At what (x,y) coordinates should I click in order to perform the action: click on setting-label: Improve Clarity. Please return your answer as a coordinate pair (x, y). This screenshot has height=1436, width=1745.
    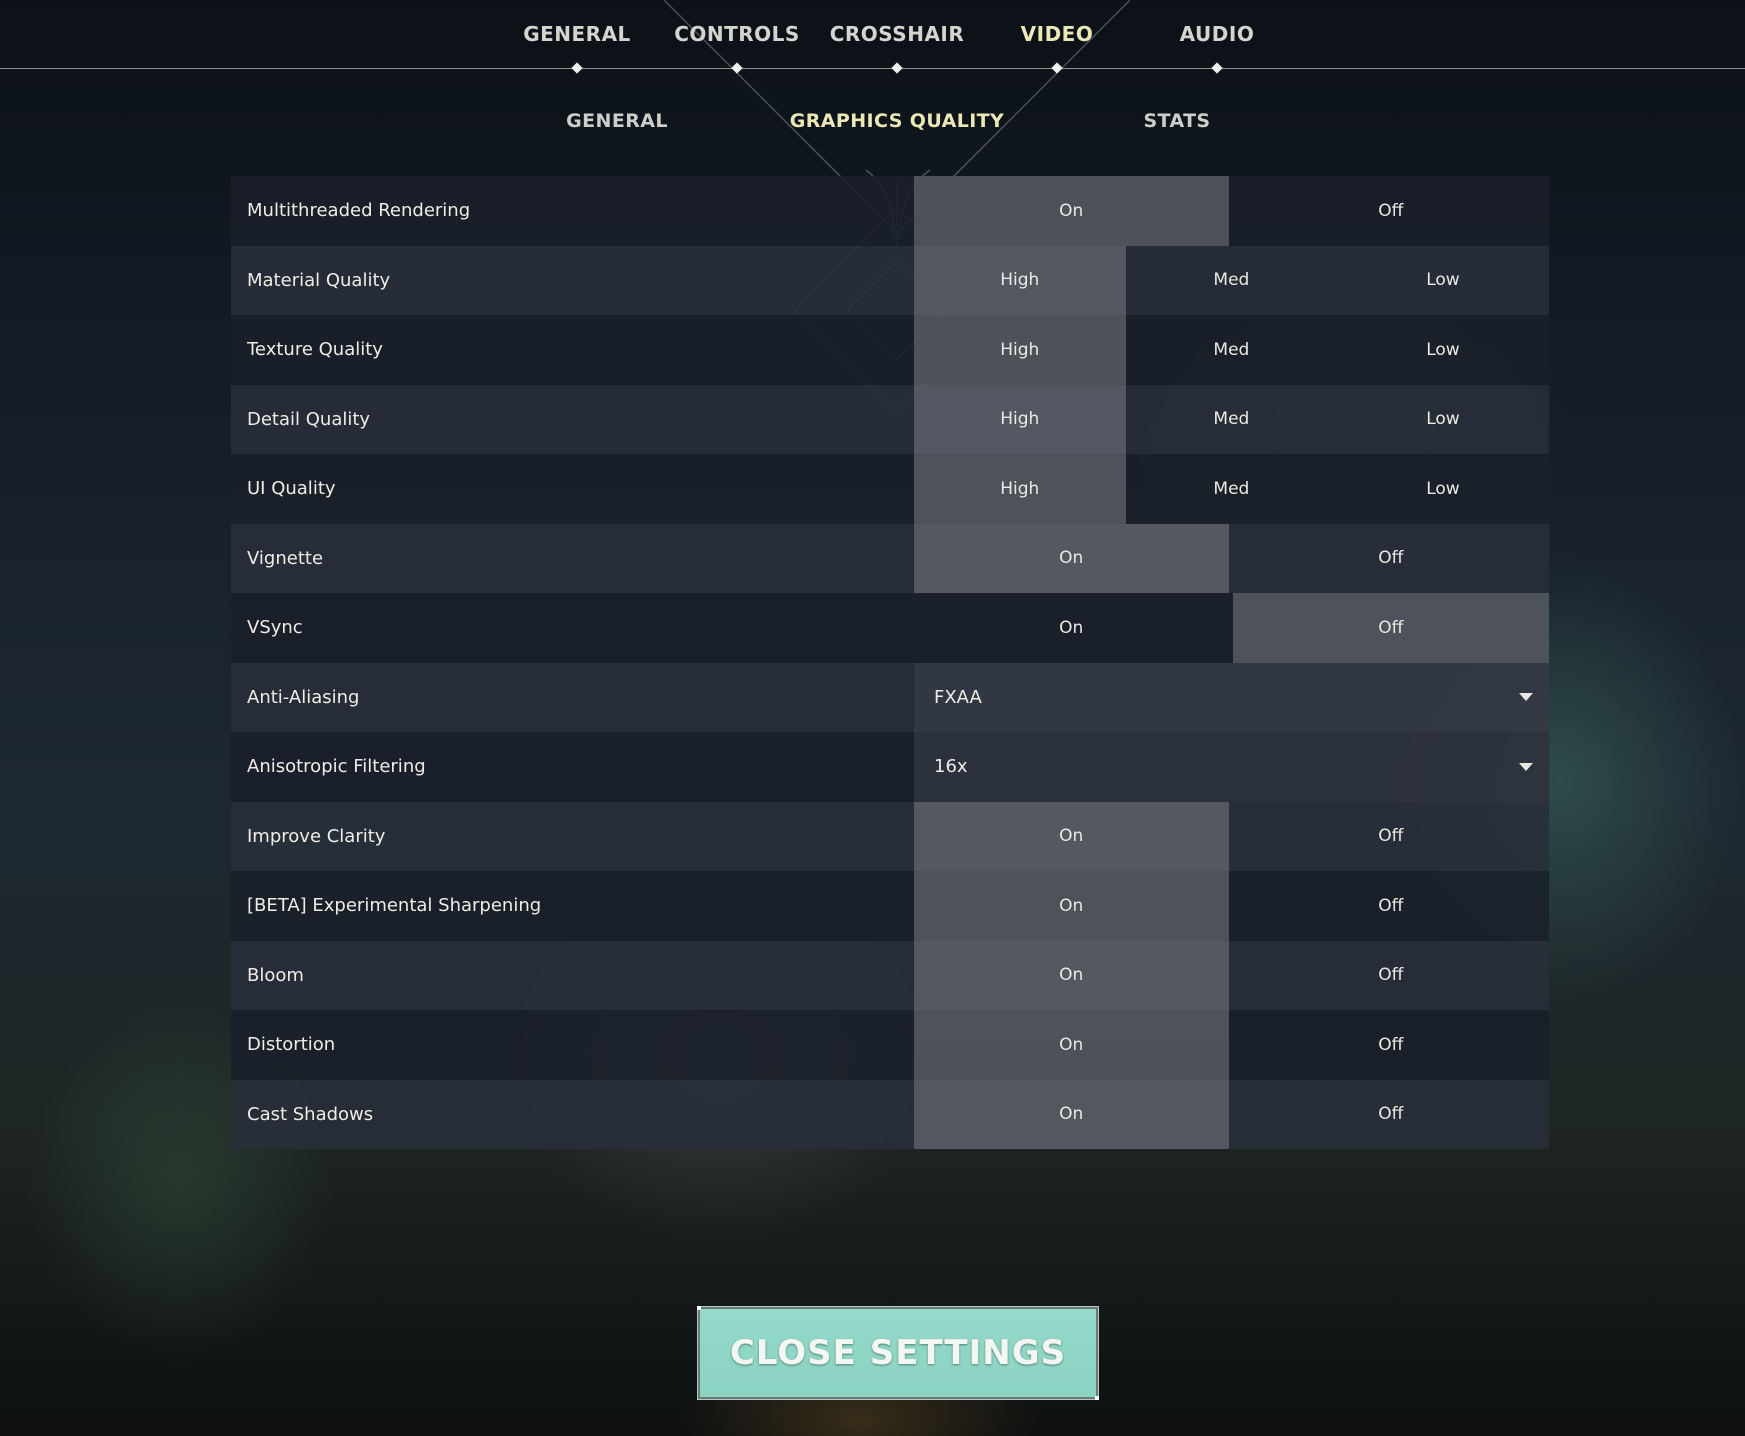
    Looking at the image, I should click on (316, 836).